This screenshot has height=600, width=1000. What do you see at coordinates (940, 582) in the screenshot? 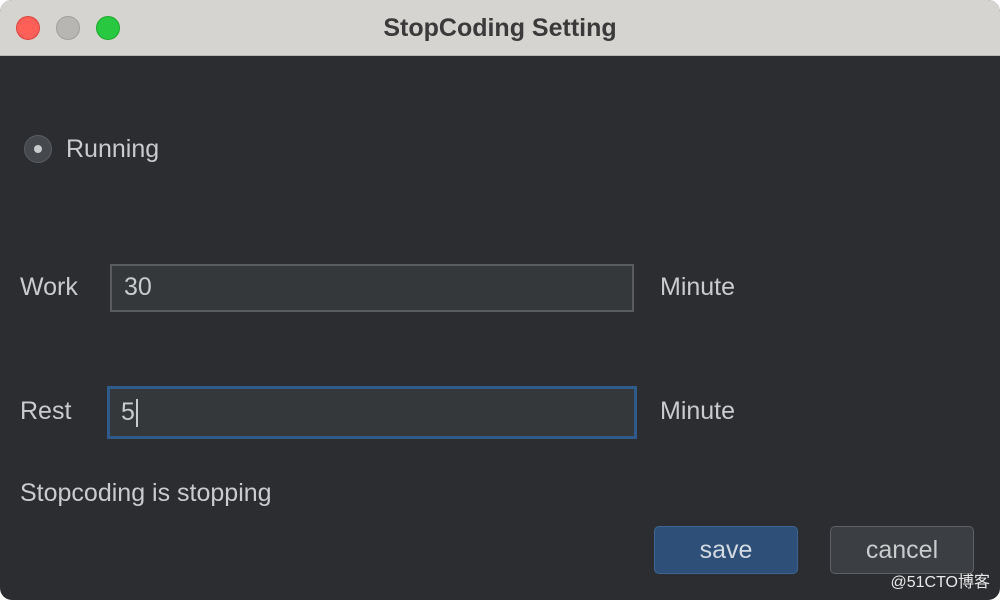
I see `watermark-text: @51CTO博客` at bounding box center [940, 582].